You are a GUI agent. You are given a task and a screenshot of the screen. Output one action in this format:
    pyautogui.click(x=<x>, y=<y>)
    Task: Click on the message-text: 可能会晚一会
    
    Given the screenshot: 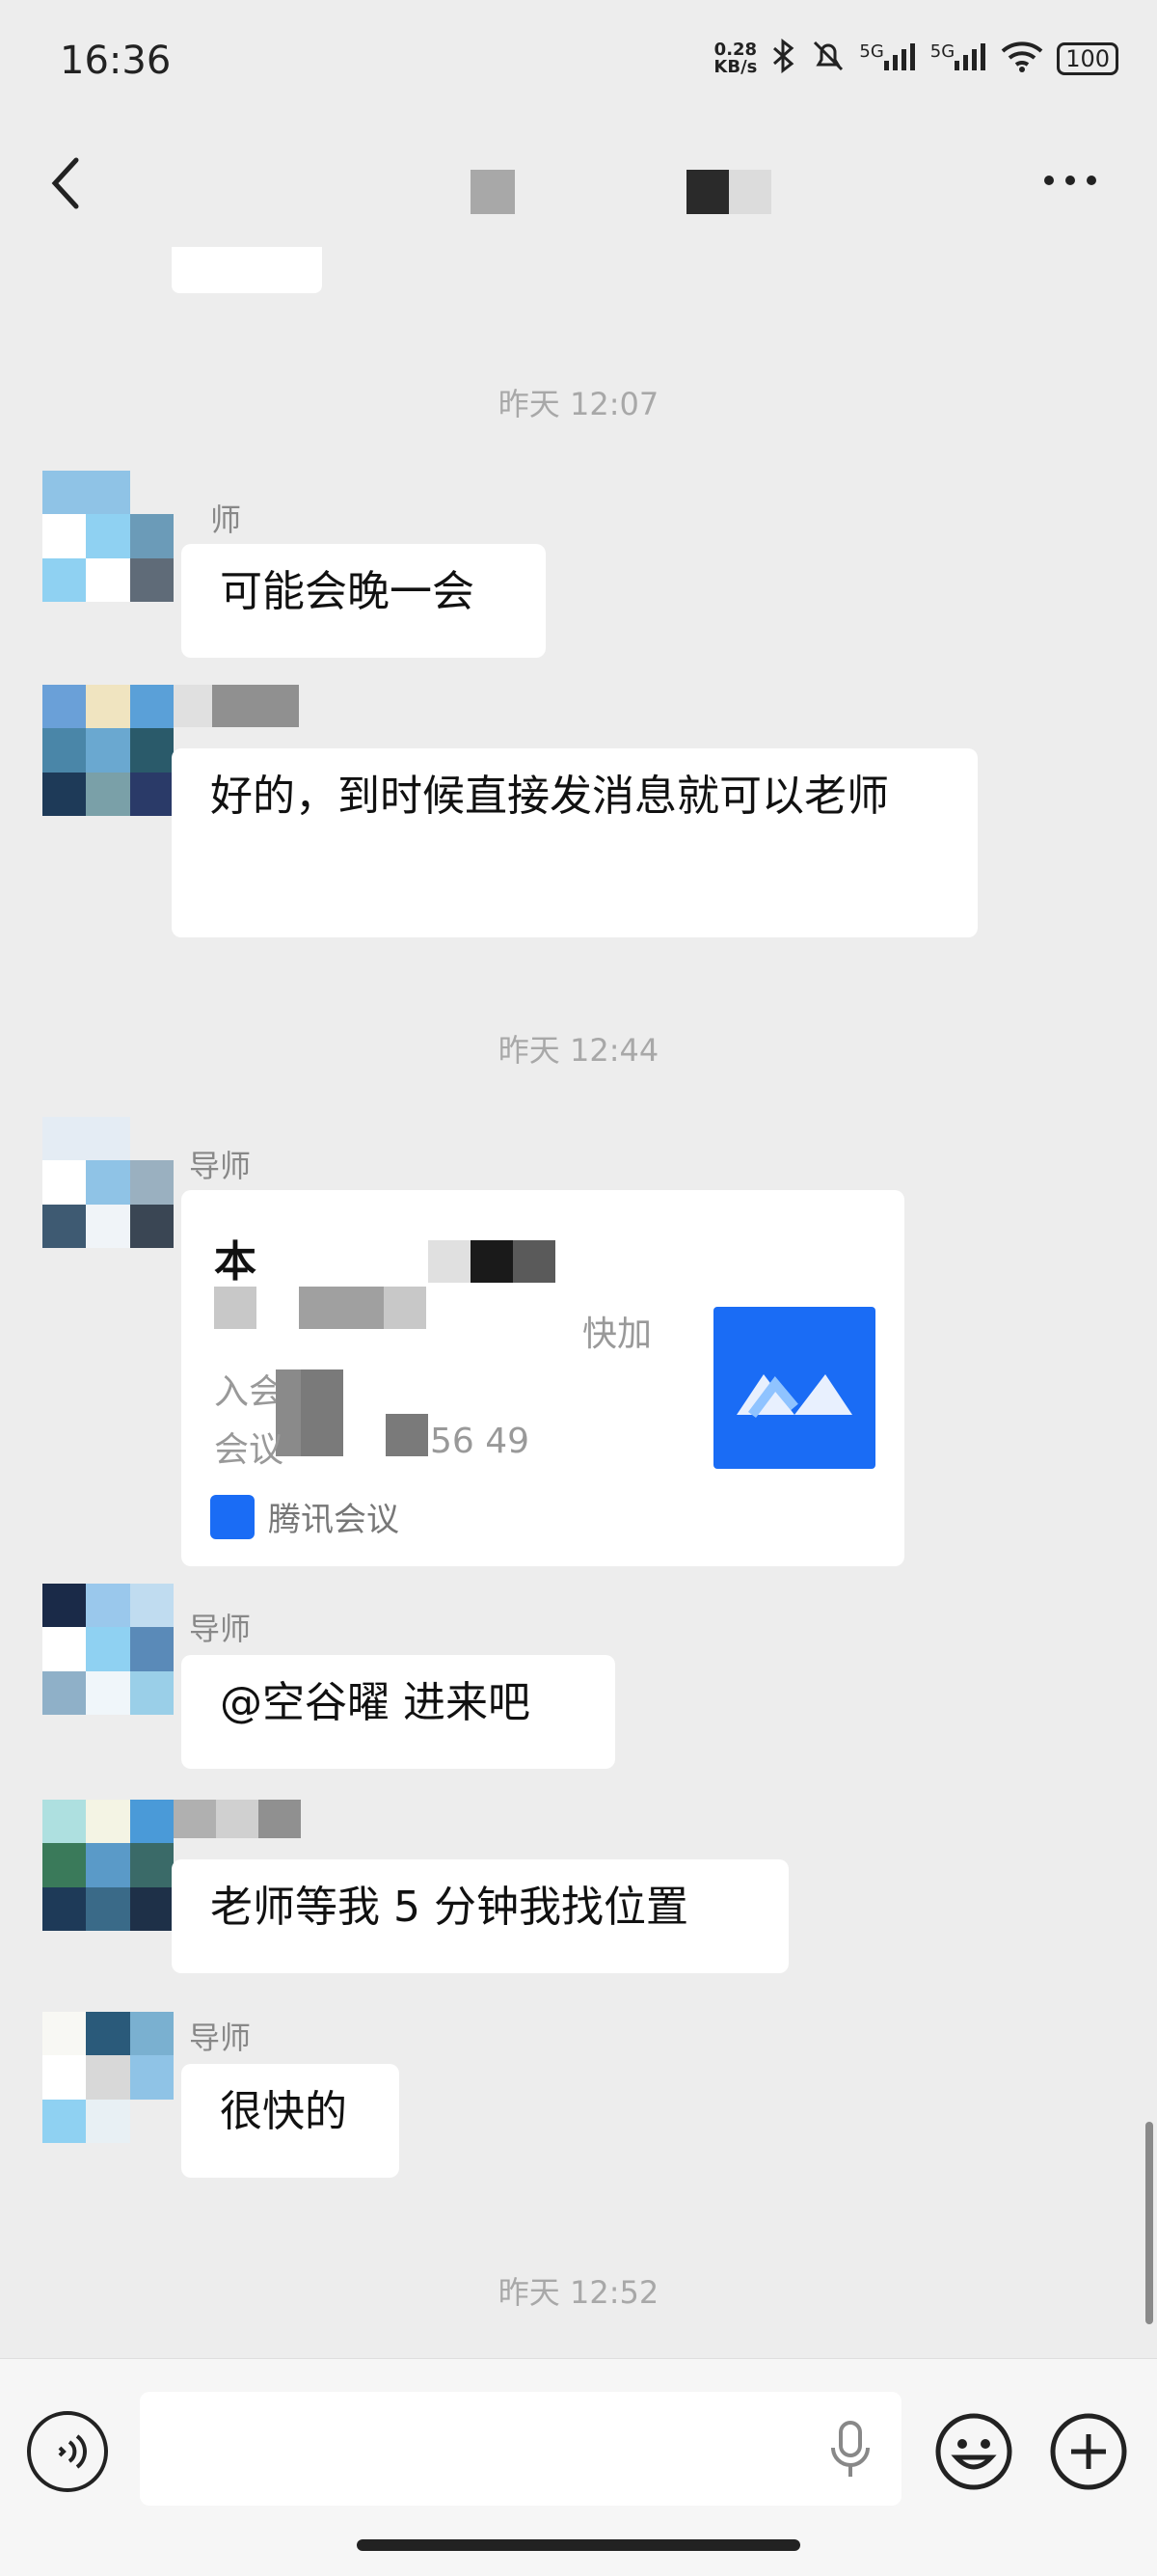 What is the action you would take?
    pyautogui.click(x=347, y=591)
    